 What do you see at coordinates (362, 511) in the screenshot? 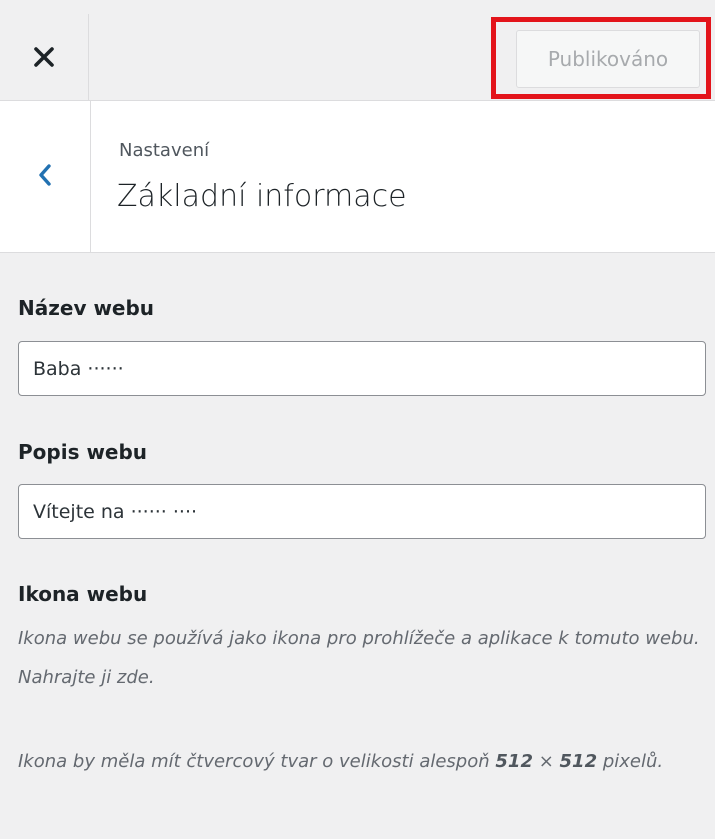
I see `tagline-input` at bounding box center [362, 511].